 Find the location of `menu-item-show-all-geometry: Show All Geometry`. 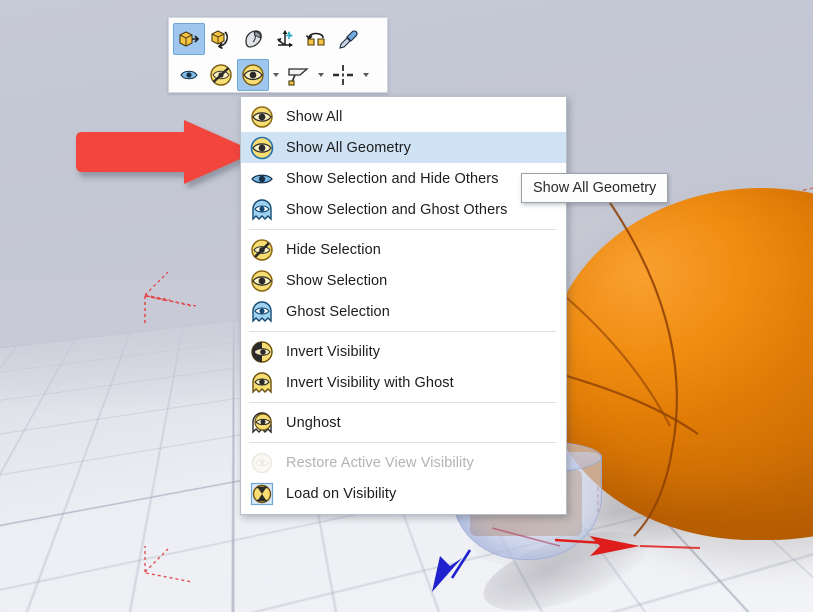

menu-item-show-all-geometry: Show All Geometry is located at coordinates (403, 147).